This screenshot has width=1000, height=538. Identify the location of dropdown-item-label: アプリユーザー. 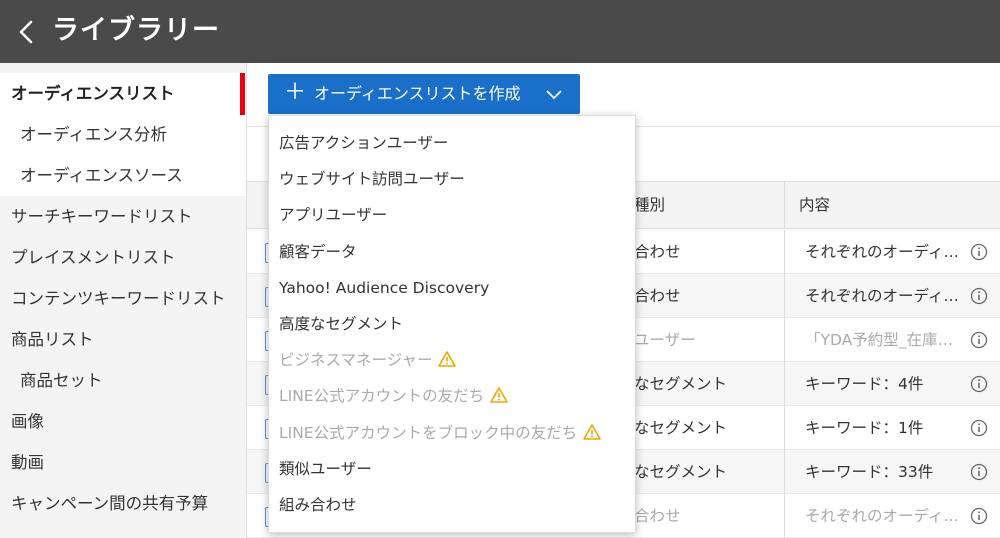
(333, 215).